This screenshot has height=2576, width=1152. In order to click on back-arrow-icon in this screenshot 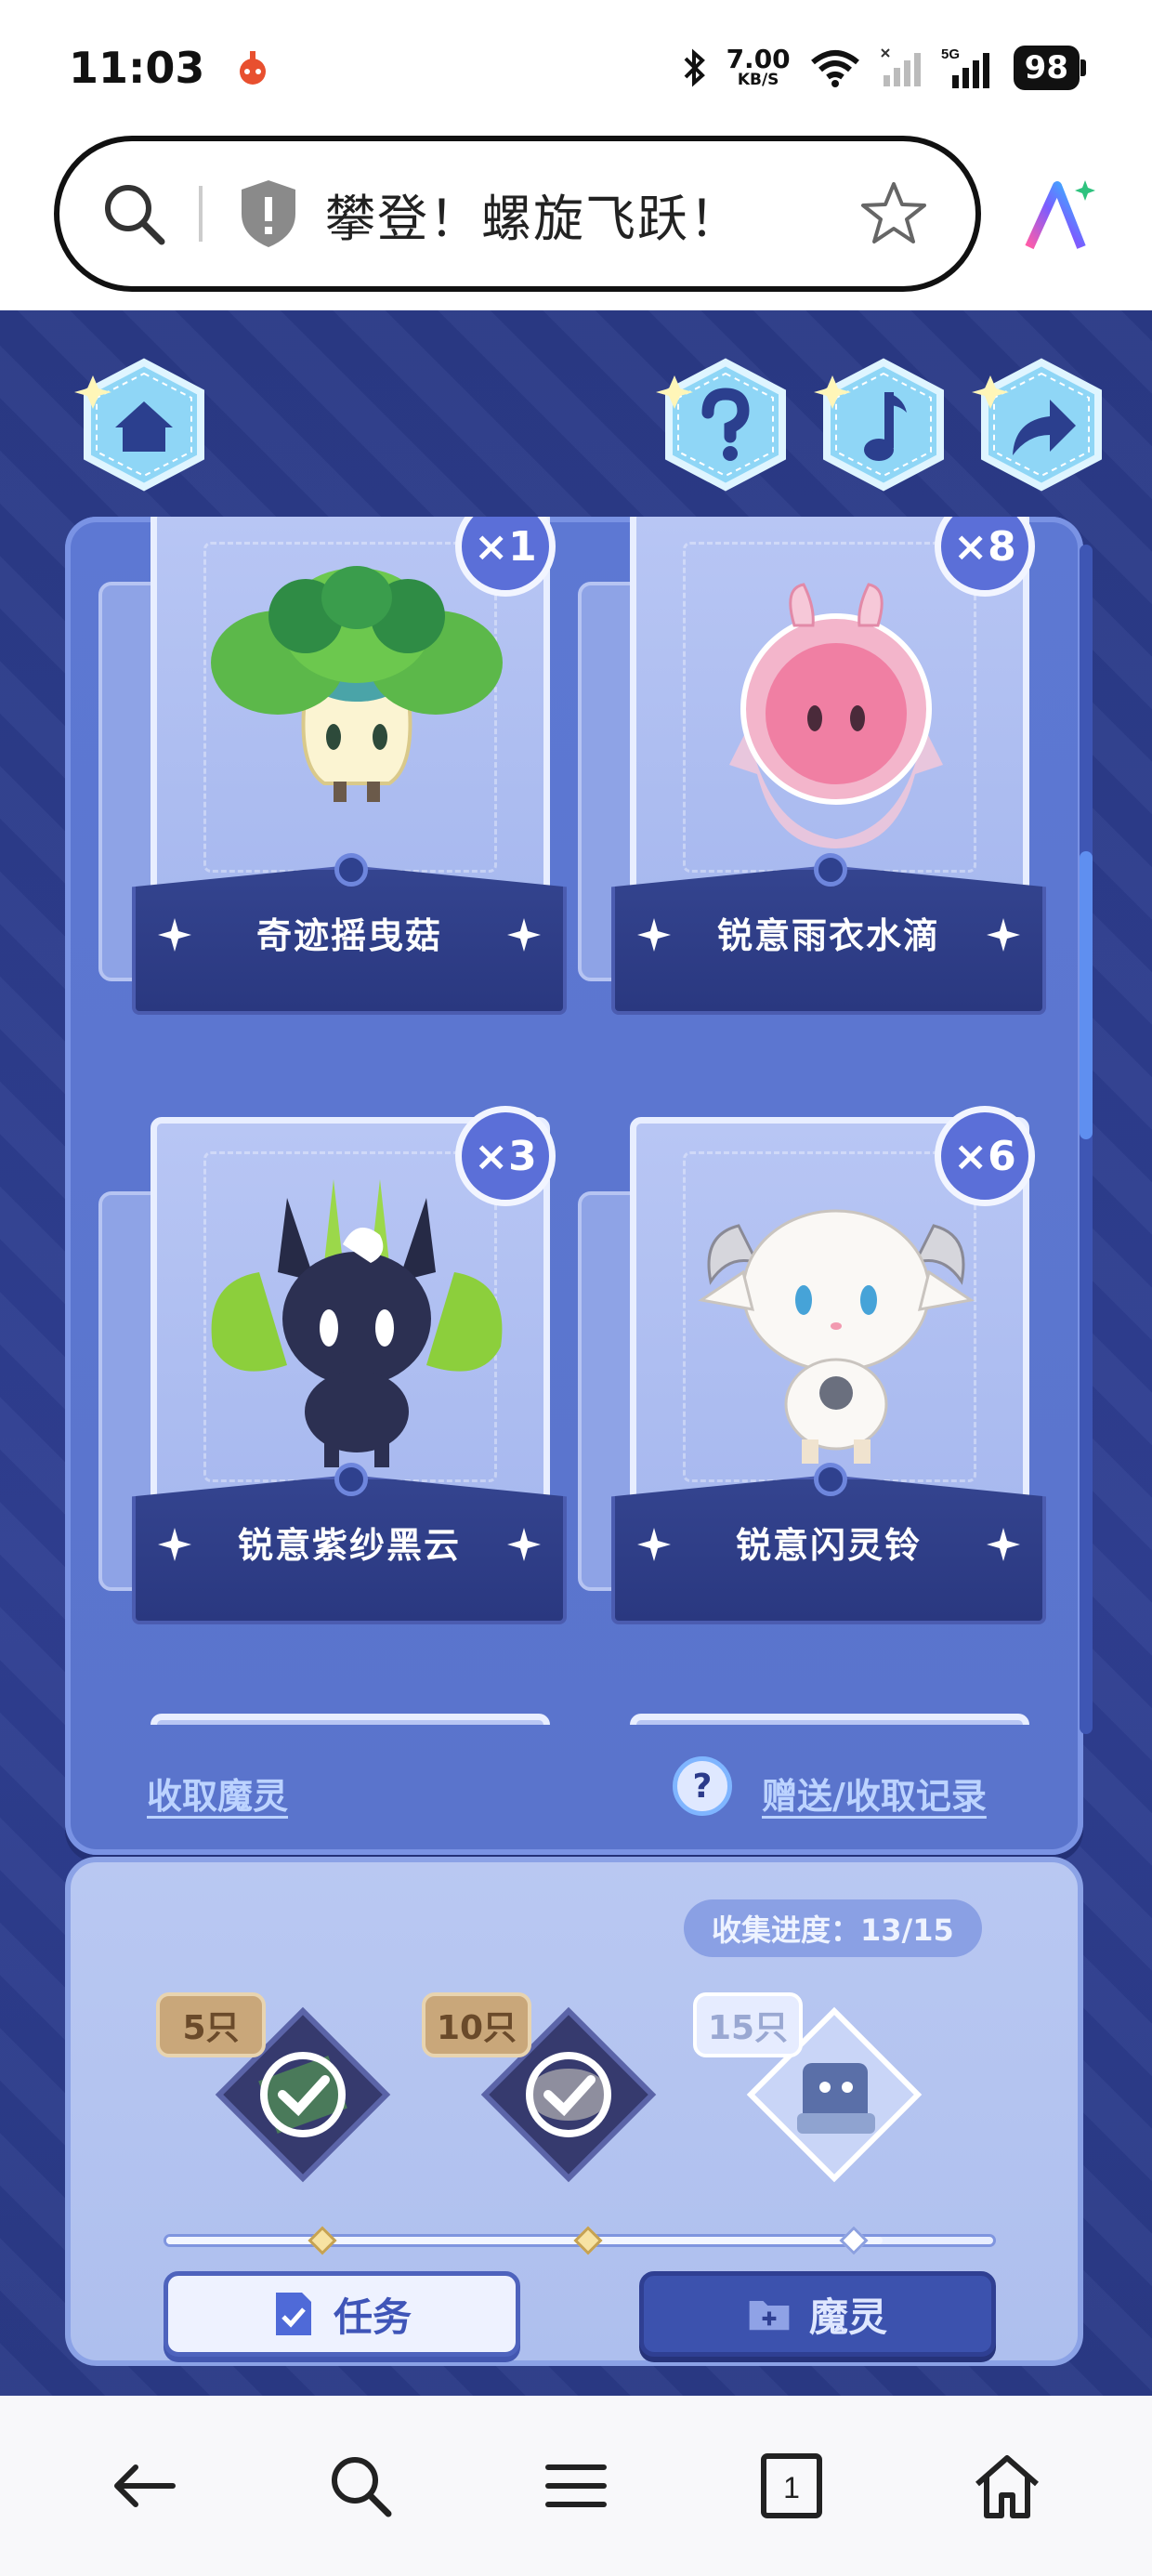, I will do `click(145, 2485)`.